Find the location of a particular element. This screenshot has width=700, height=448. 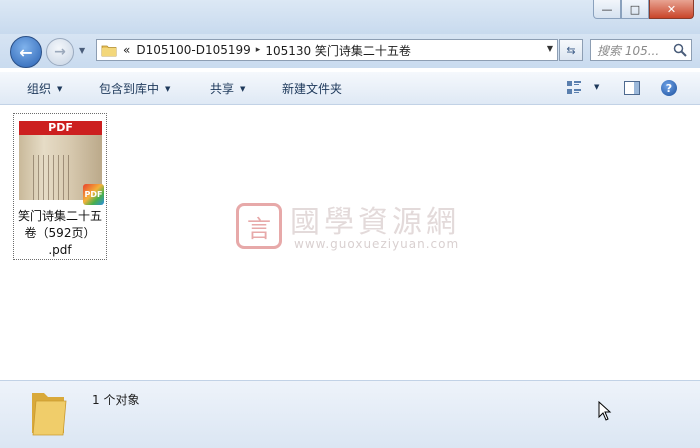

file-name: 笑门诗集二十五 卷（592页） .pdf is located at coordinates (60, 233).